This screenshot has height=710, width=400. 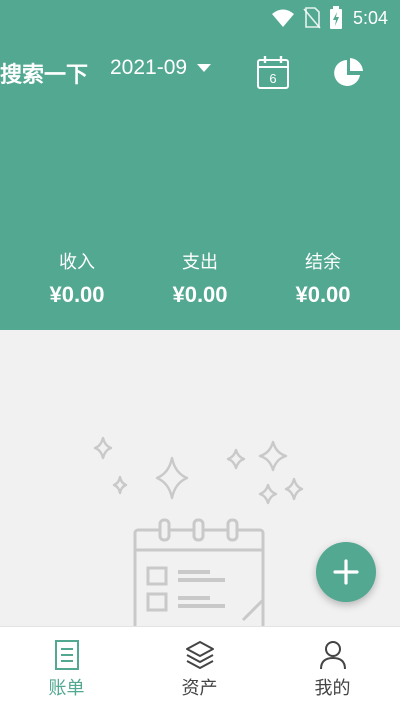 I want to click on calendar-button: 6, so click(x=273, y=73).